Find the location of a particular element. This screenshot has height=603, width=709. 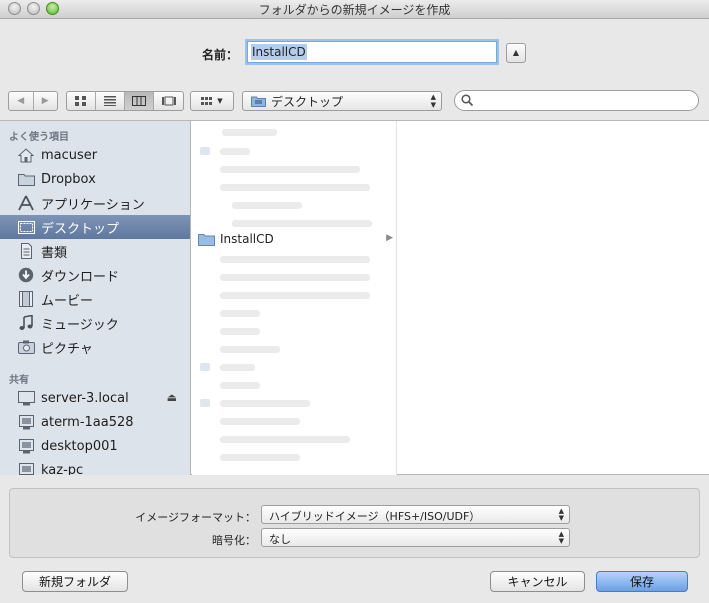

list-view-icon is located at coordinates (110, 101).